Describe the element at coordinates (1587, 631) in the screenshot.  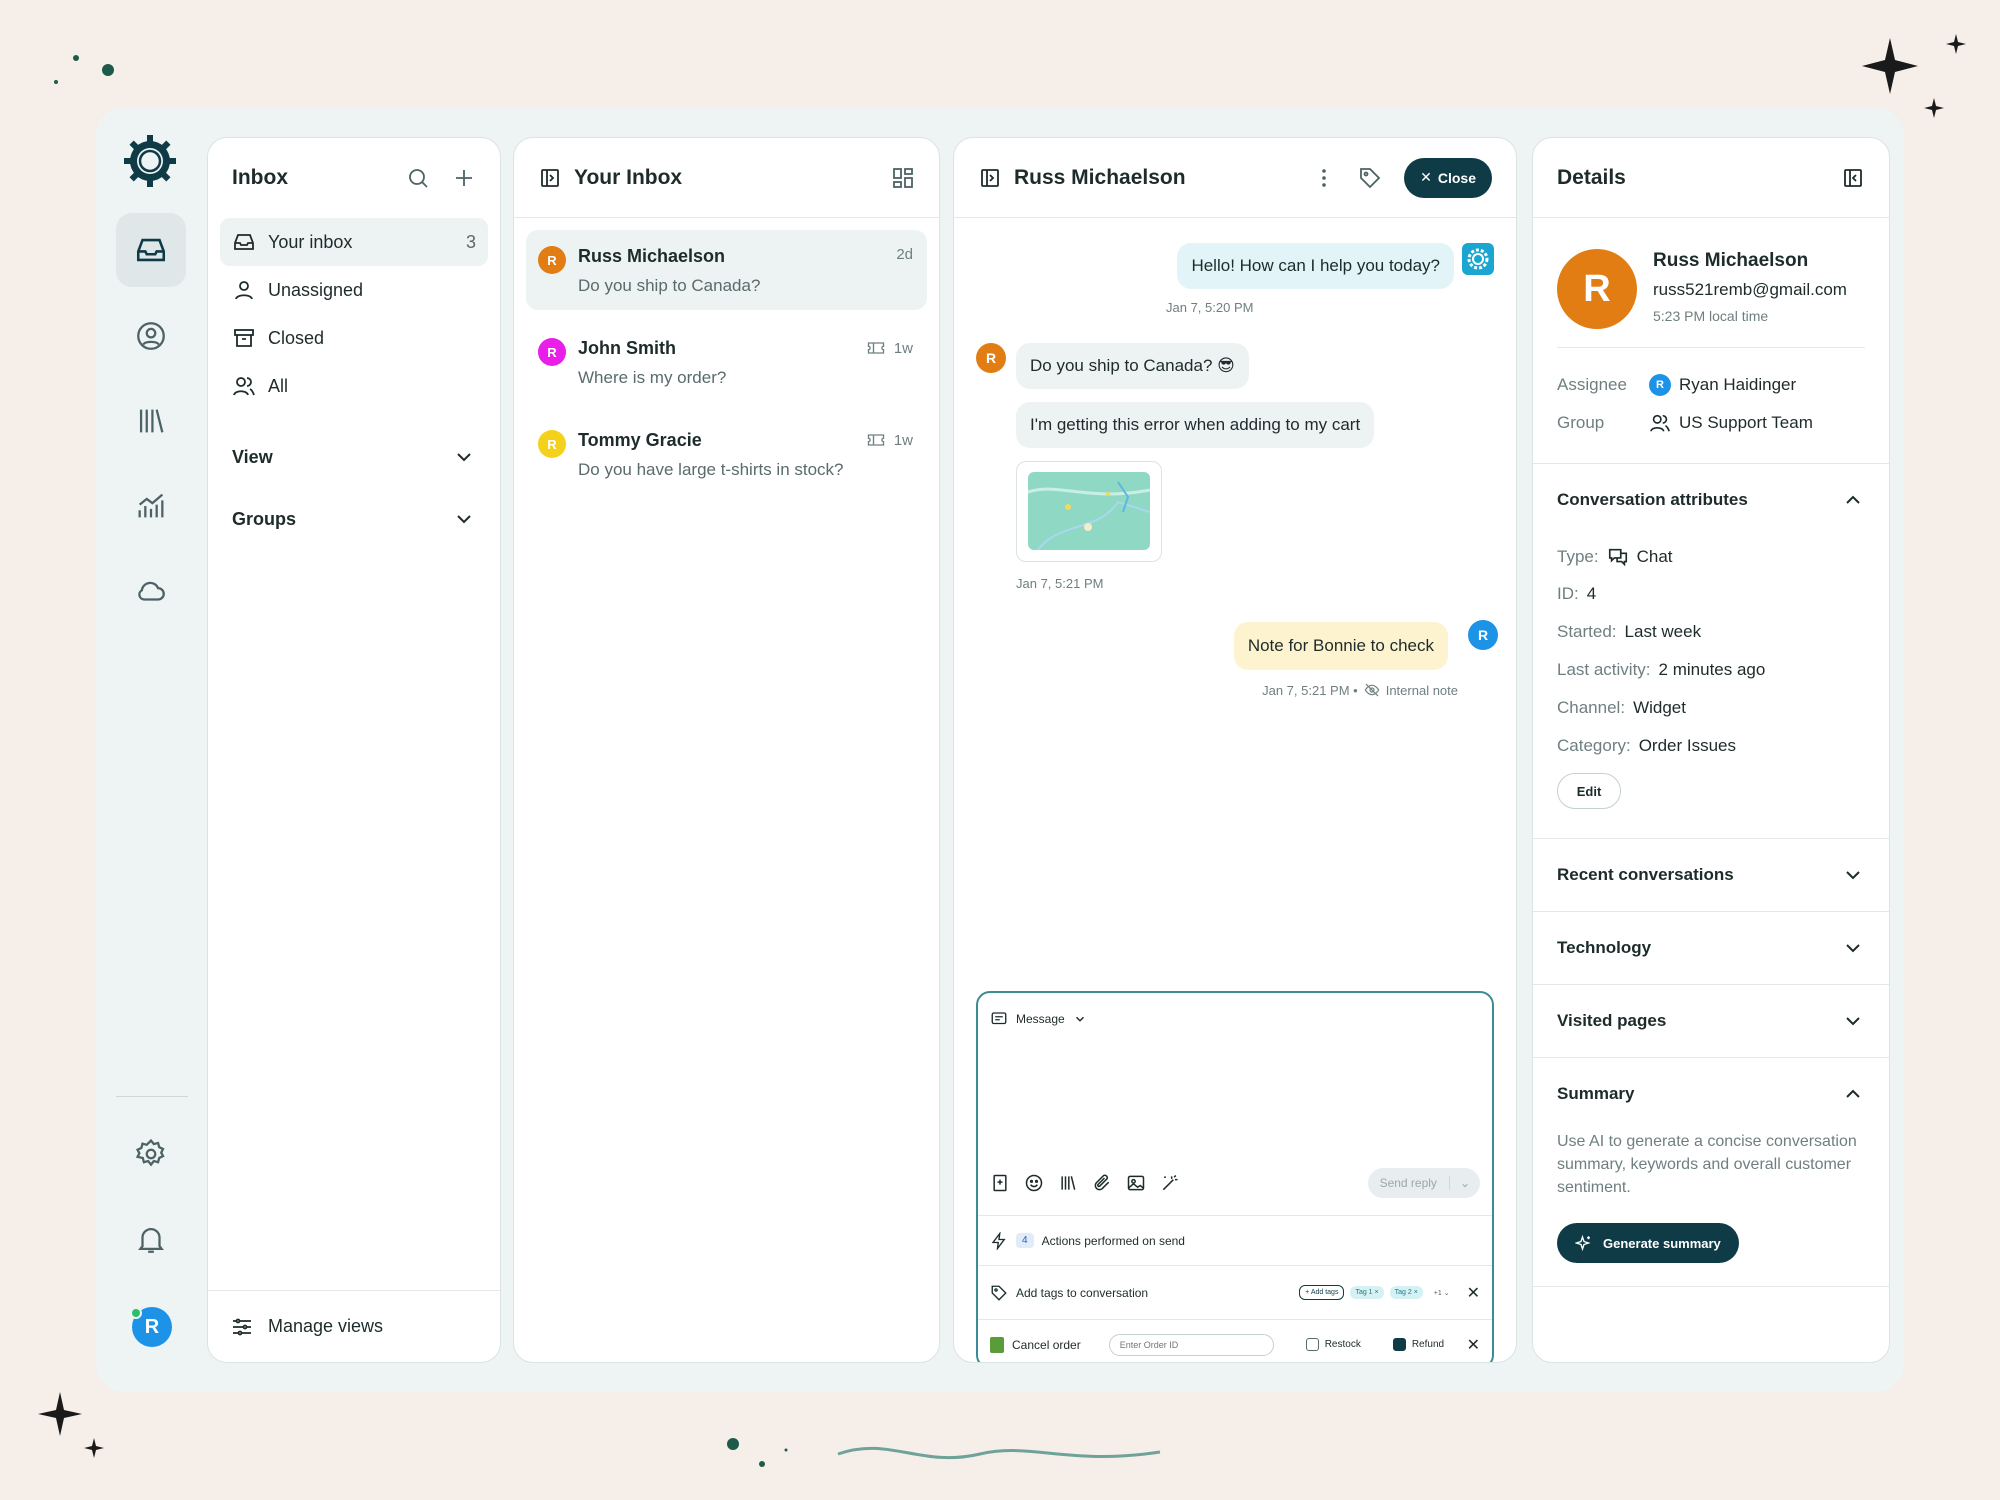
I see `attr-label: Started:` at that location.